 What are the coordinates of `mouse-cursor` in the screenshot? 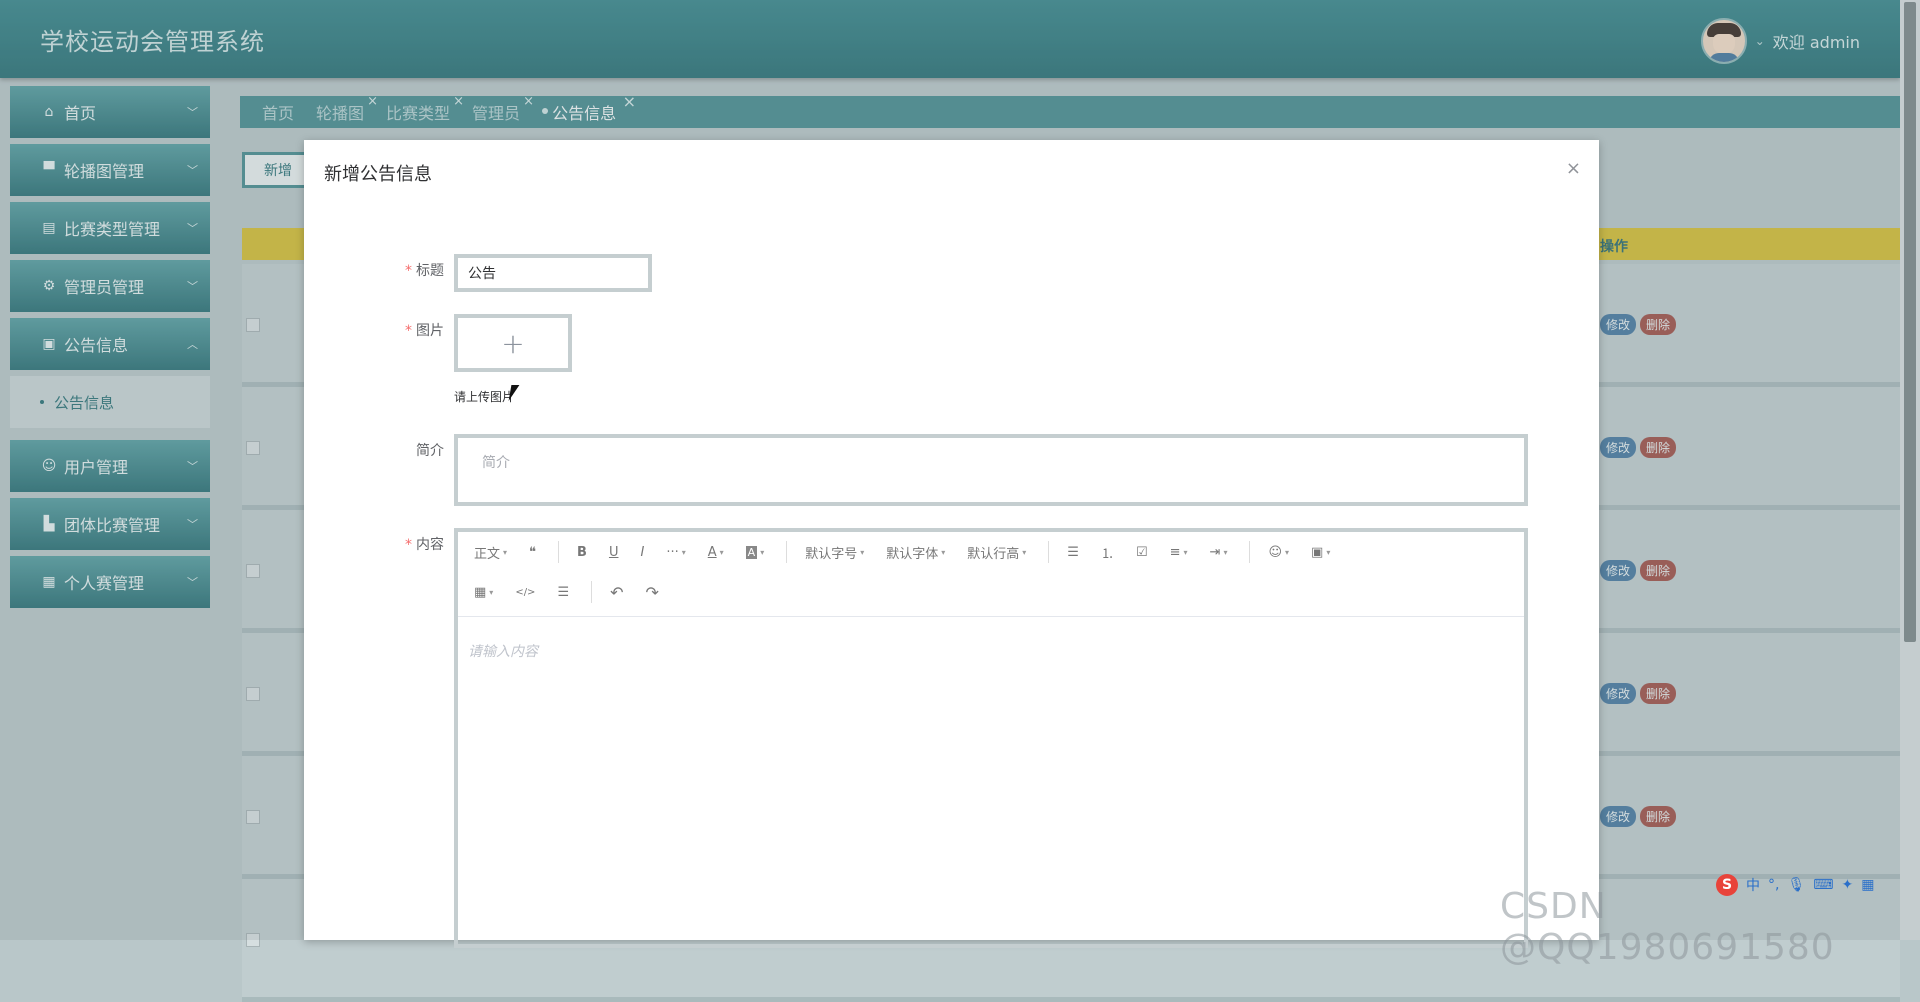 It's located at (517, 393).